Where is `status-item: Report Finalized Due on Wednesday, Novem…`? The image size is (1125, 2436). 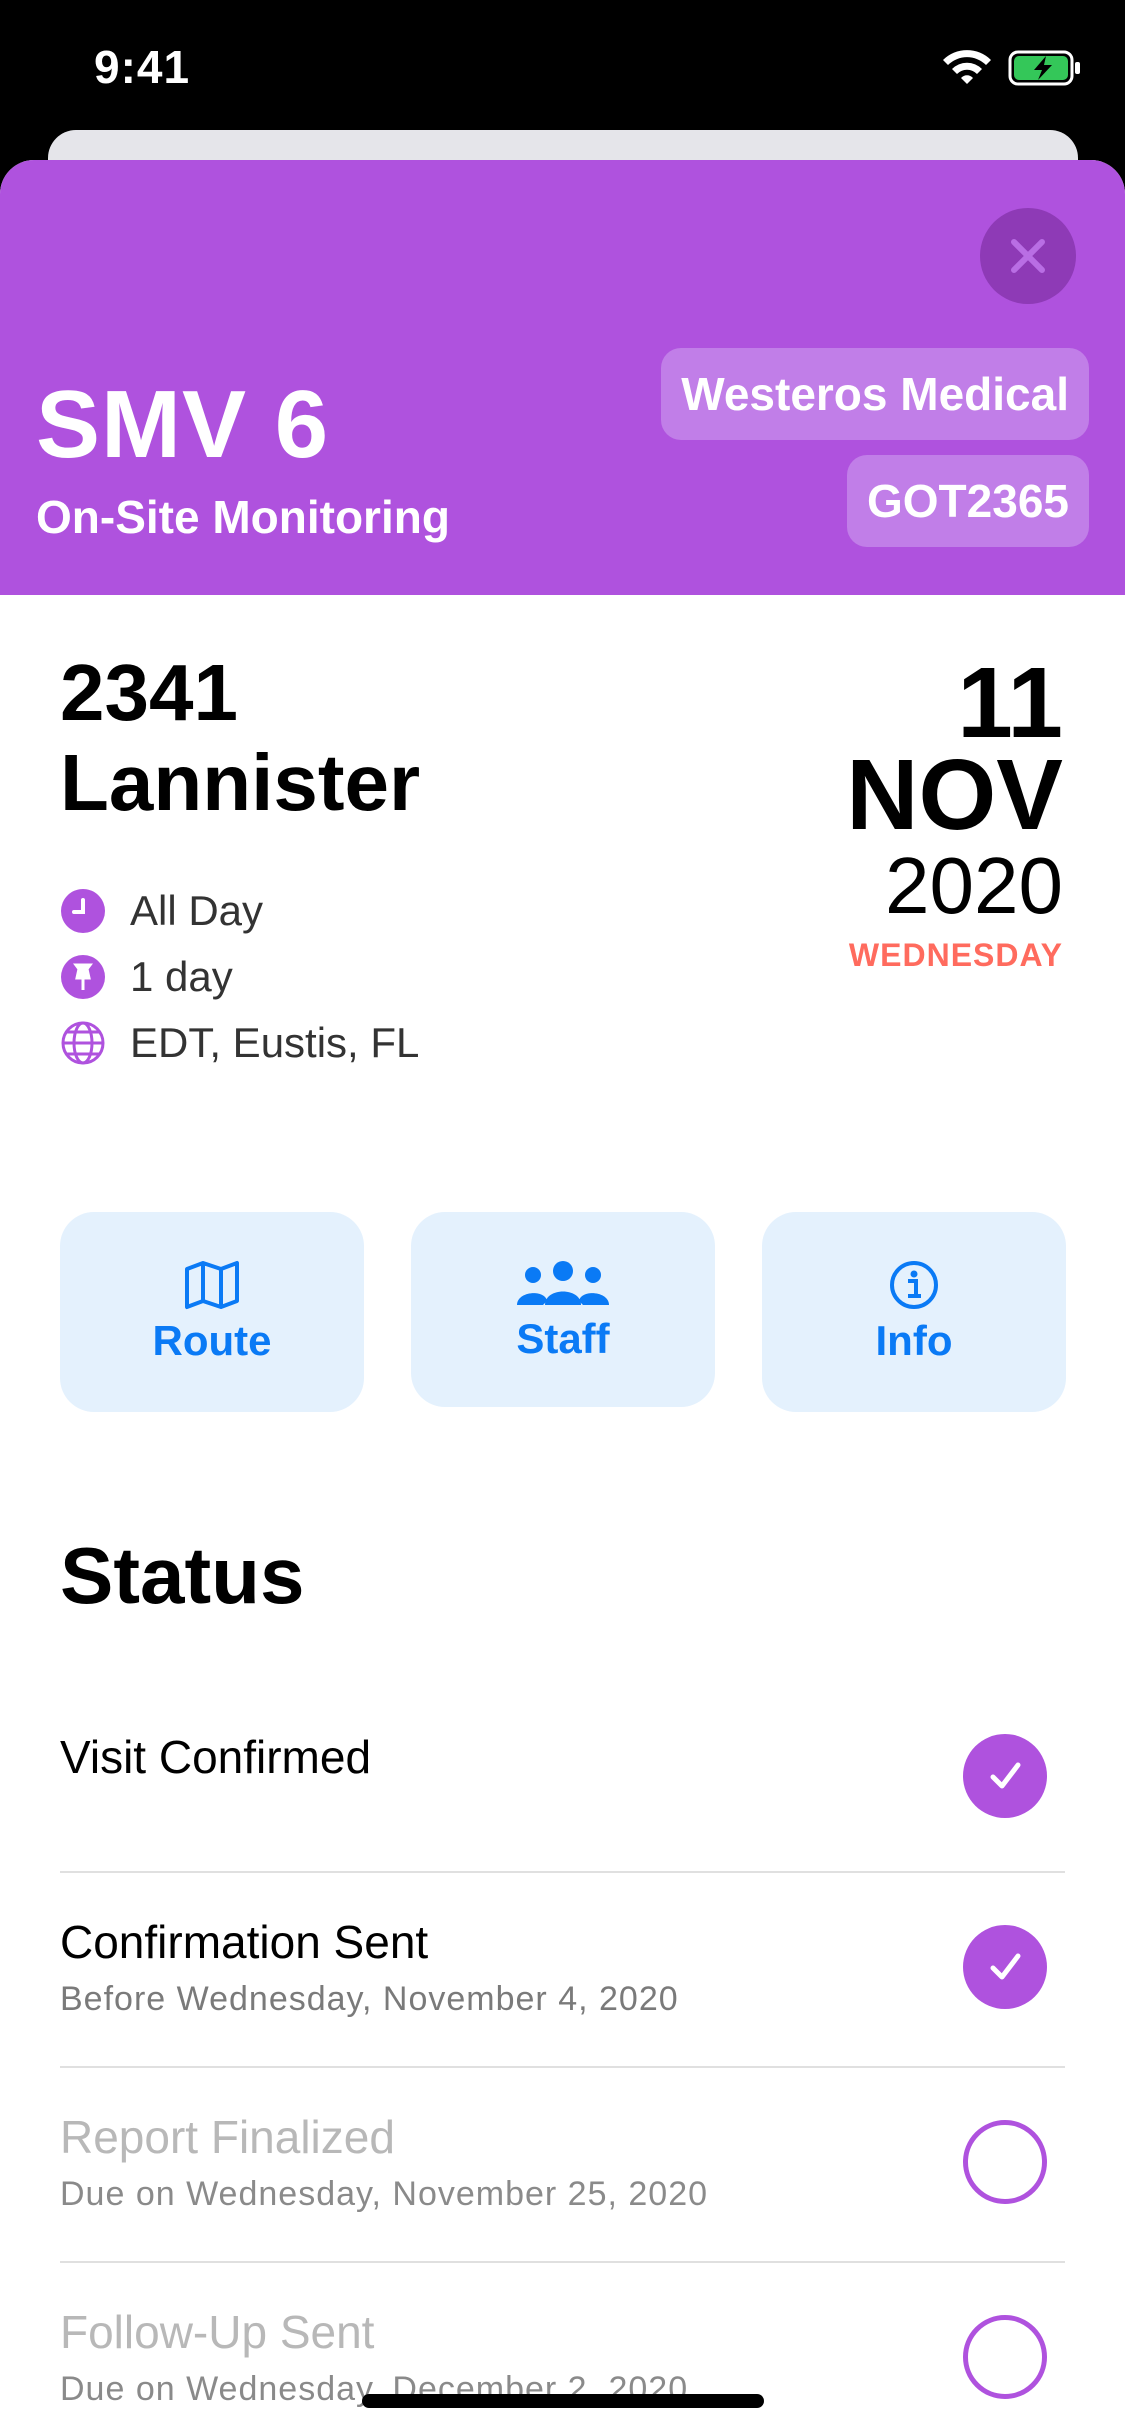 status-item: Report Finalized Due on Wednesday, Novem… is located at coordinates (562, 2166).